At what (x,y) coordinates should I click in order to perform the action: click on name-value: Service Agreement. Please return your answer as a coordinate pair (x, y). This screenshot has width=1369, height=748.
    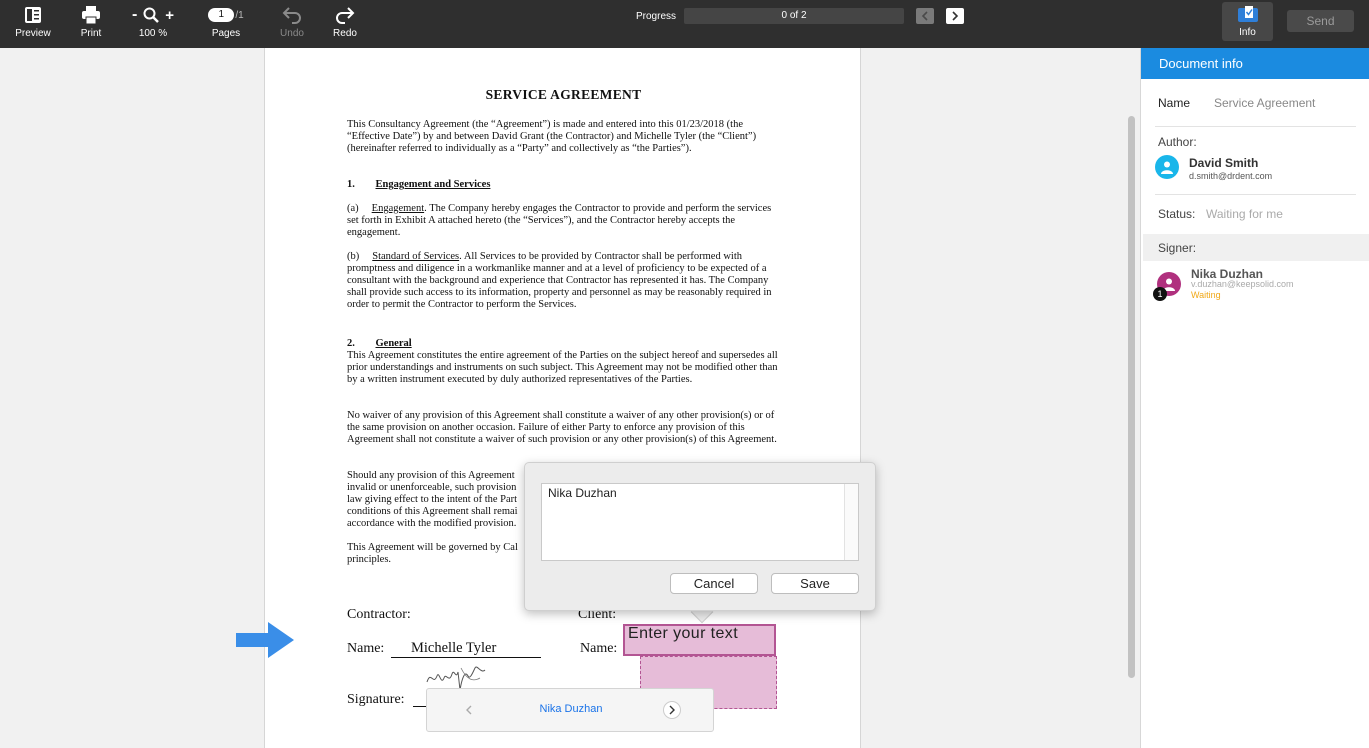
    Looking at the image, I should click on (1265, 103).